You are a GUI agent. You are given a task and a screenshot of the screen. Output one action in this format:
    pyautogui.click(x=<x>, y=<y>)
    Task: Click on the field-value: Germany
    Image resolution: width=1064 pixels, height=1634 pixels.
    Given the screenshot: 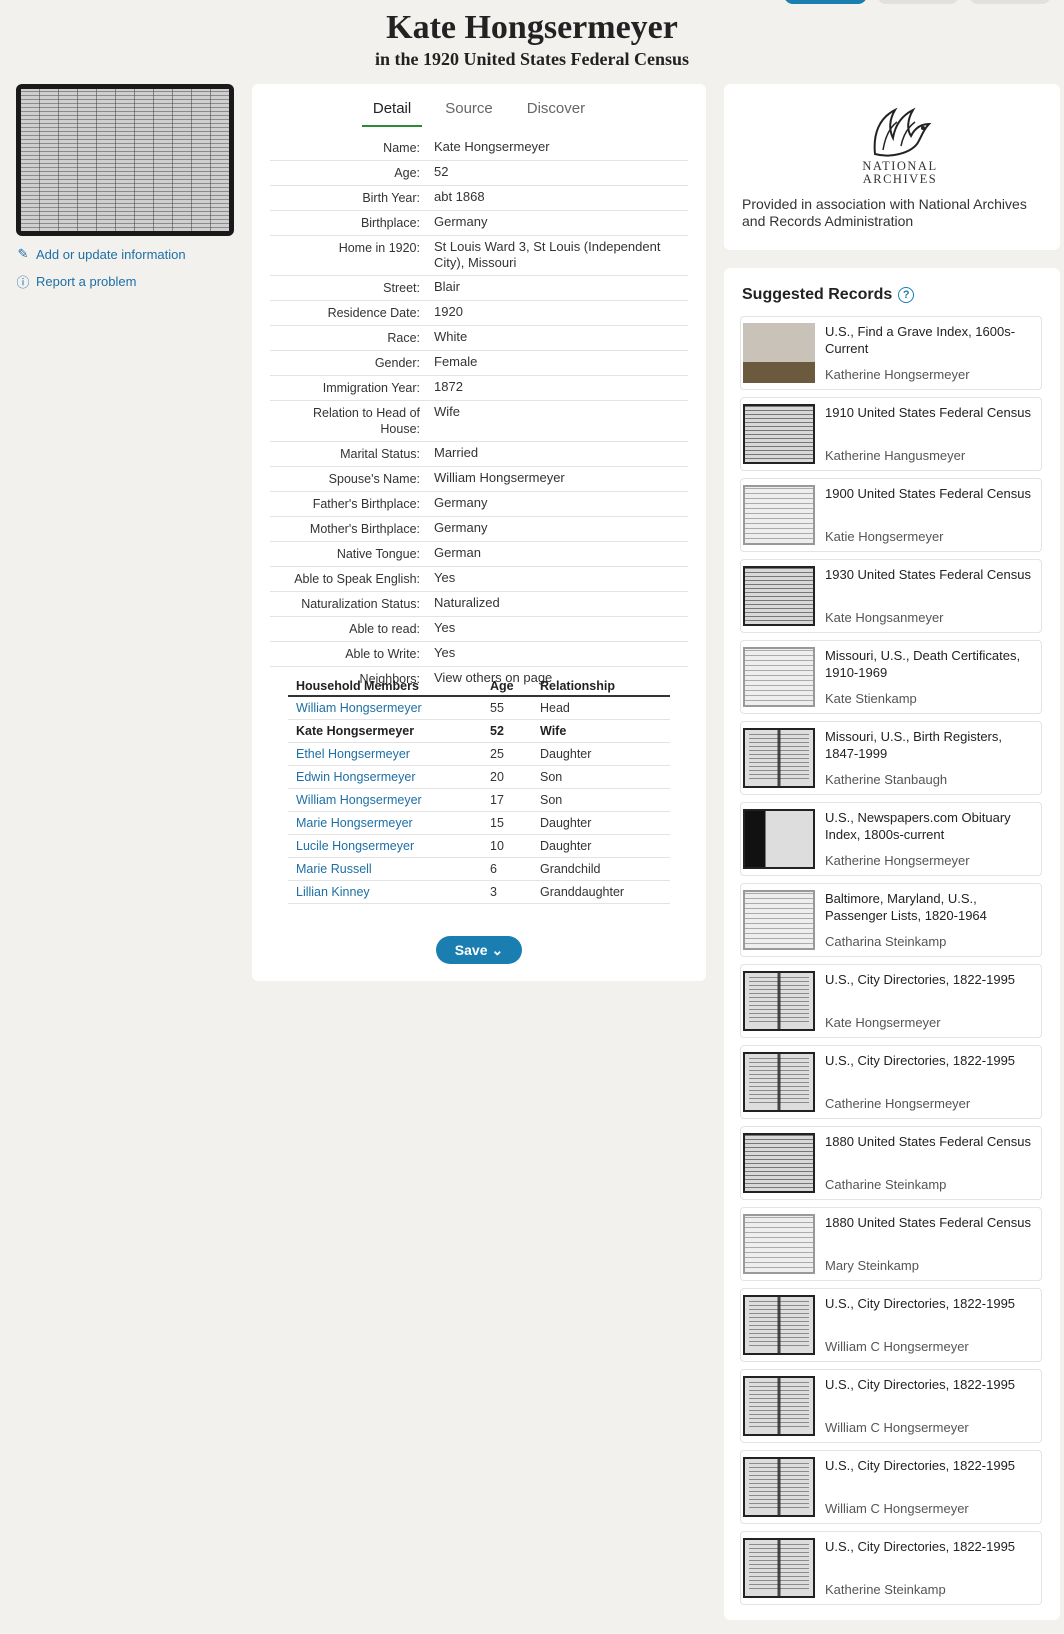 What is the action you would take?
    pyautogui.click(x=461, y=527)
    